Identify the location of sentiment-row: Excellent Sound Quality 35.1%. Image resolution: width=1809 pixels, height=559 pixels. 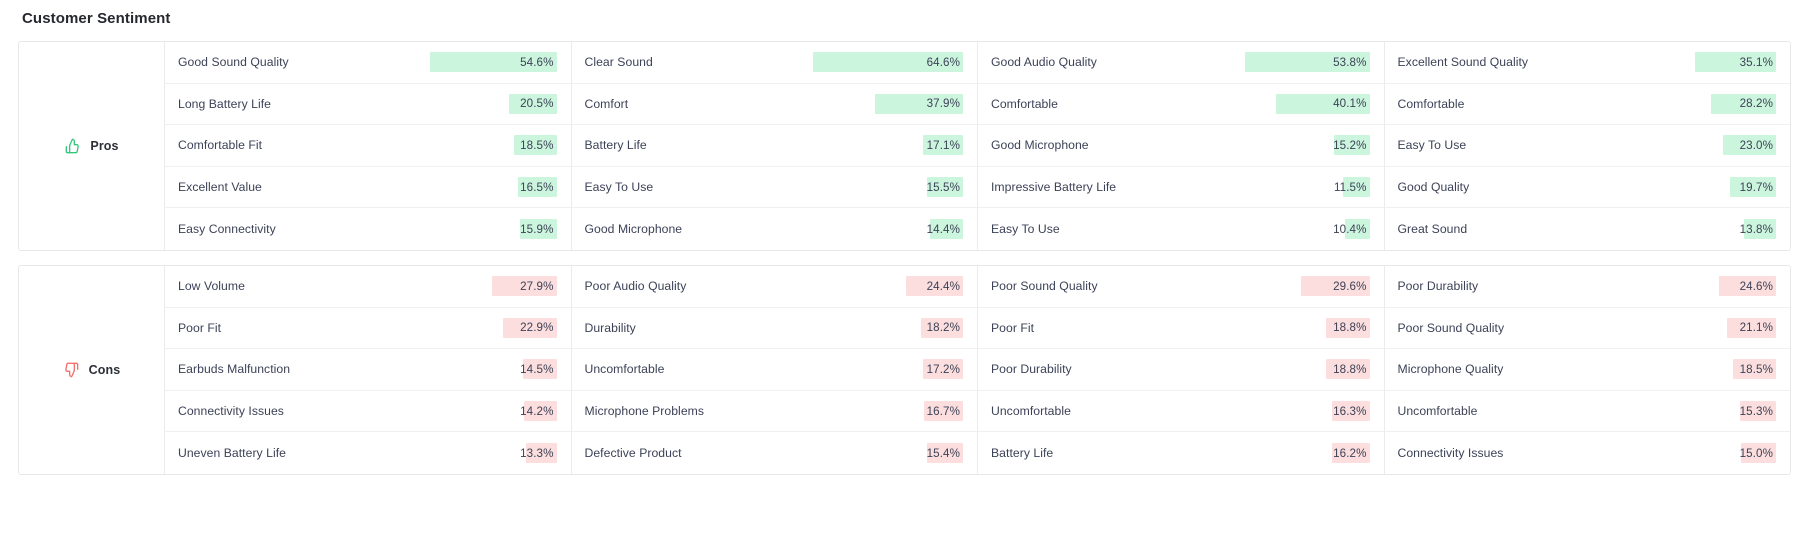
(1587, 63).